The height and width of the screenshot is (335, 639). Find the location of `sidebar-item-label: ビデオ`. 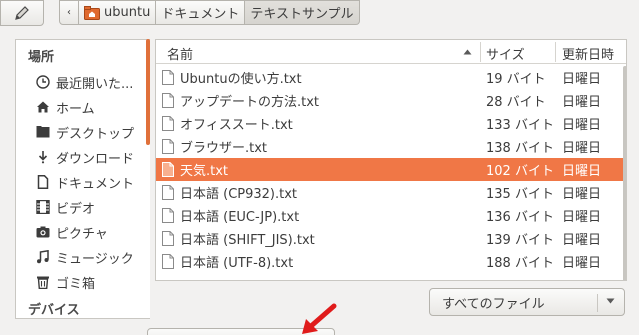

sidebar-item-label: ビデオ is located at coordinates (76, 209).